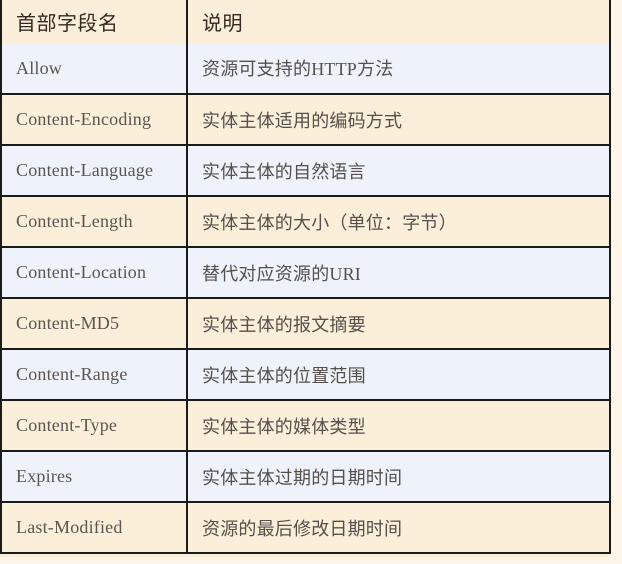 This screenshot has width=622, height=564. Describe the element at coordinates (302, 528) in the screenshot. I see `cell-description: 资源的最后修改日期时间` at that location.